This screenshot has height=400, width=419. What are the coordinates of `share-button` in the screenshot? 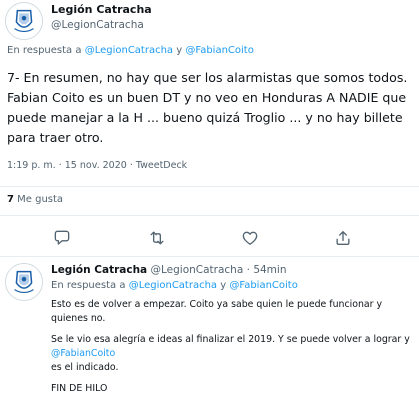 It's located at (343, 238).